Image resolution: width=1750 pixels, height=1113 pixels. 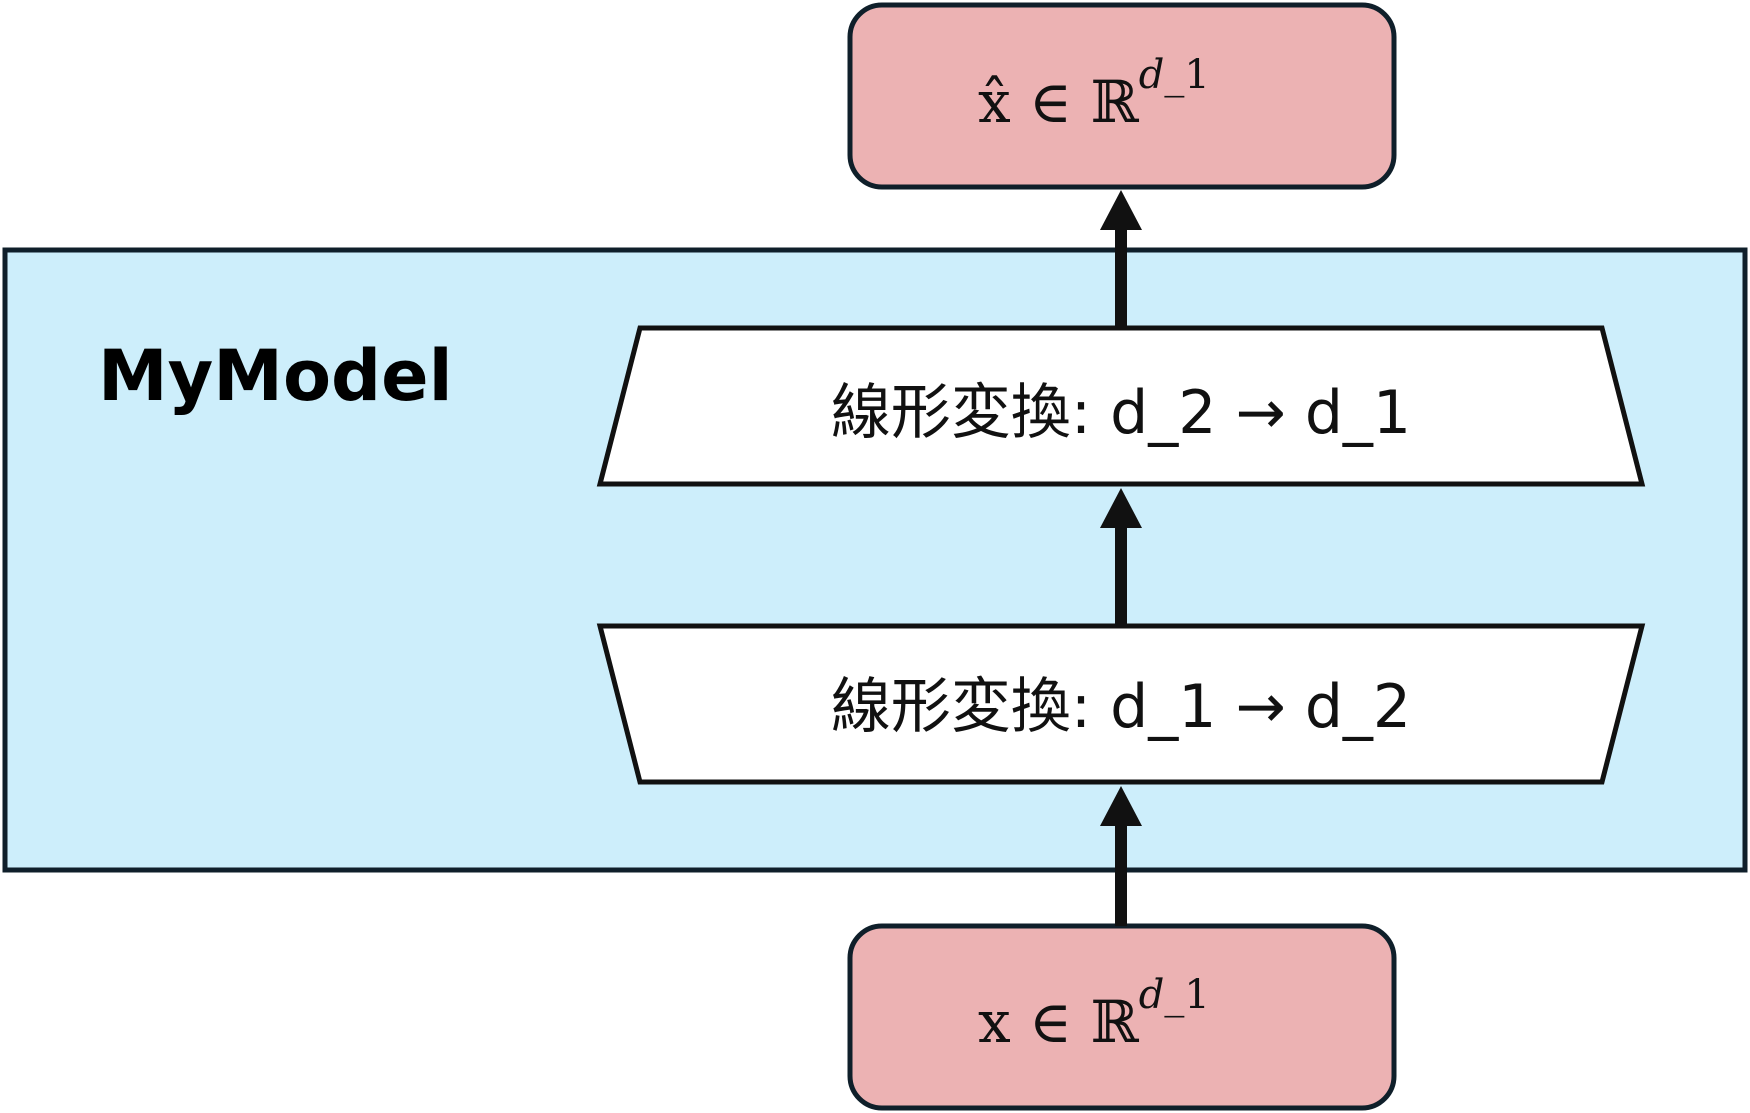 I want to click on layer-lower-label: 線形変換: d_1 → d_2, so click(x=1121, y=707).